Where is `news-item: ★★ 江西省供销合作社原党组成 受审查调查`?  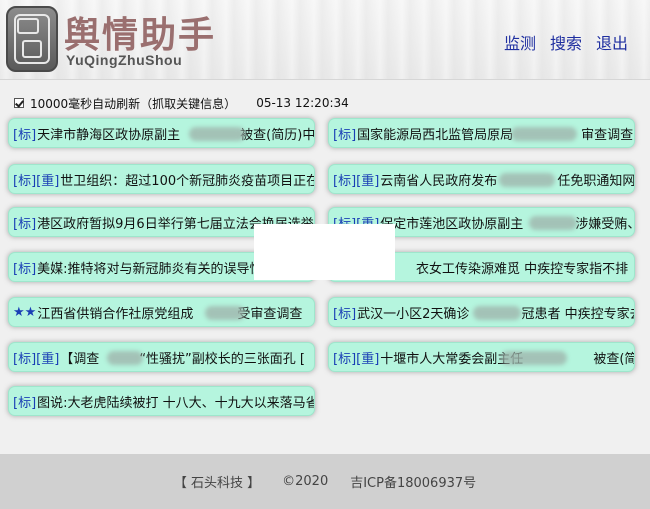
news-item: ★★ 江西省供销合作社原党组成 受审查调查 is located at coordinates (161, 312).